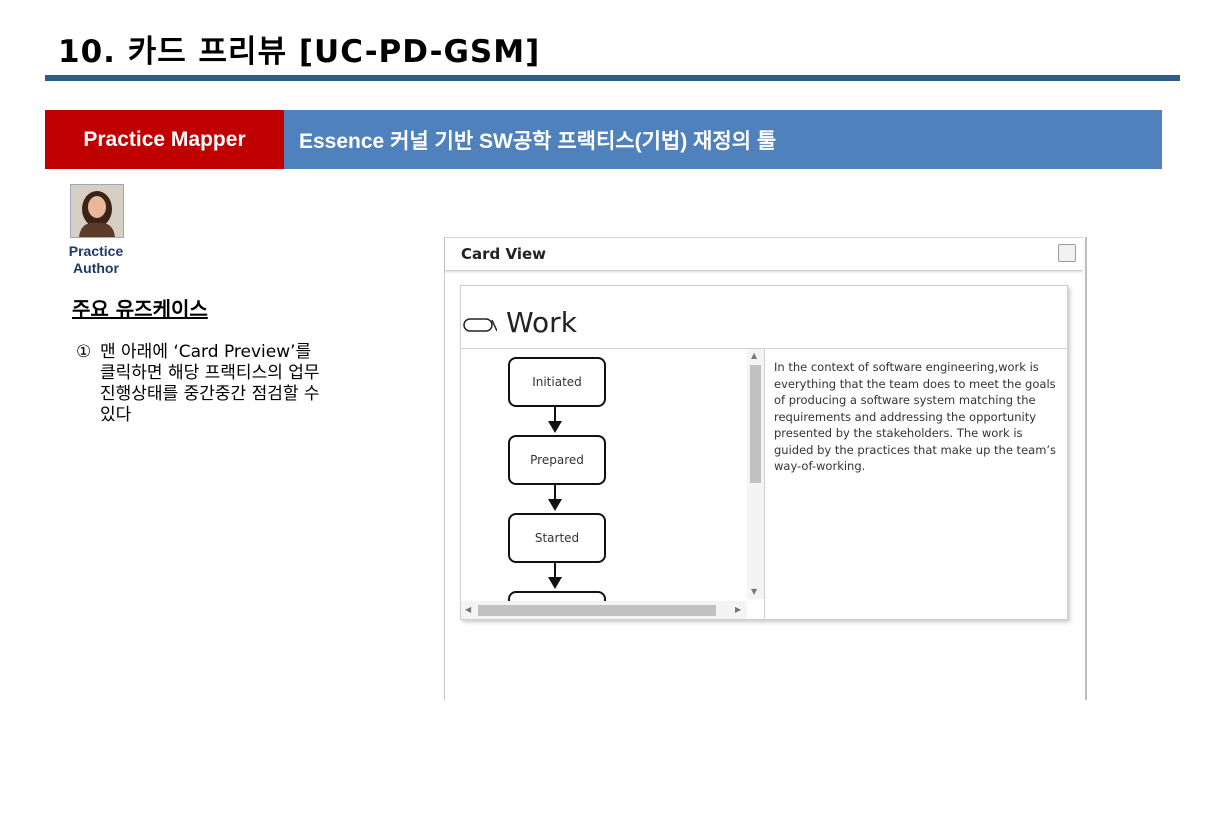 The width and height of the screenshot is (1222, 822). I want to click on banner-subtitle: Essence 커널 기반 SW공학 프랙티스(기법) 재정의 툴, so click(723, 139).